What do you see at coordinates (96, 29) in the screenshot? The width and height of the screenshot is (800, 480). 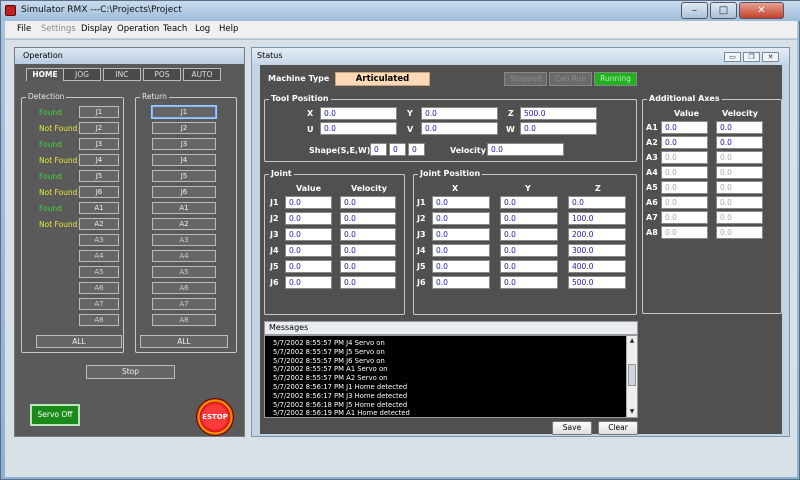 I see `menu-display: Display` at bounding box center [96, 29].